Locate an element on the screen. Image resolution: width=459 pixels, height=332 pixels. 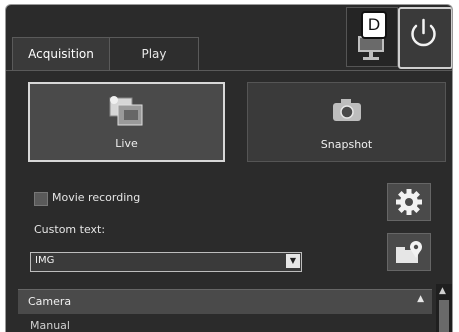
snapshot-button-label: Snapshot is located at coordinates (346, 144).